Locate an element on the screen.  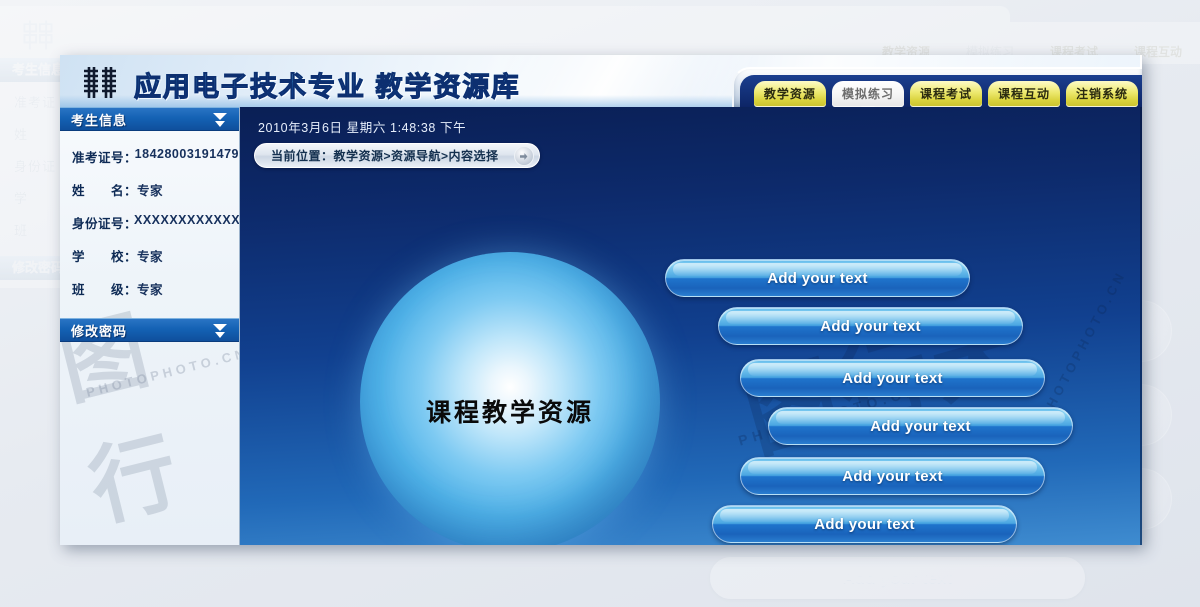
field-label: 班 级： is located at coordinates (105, 290).